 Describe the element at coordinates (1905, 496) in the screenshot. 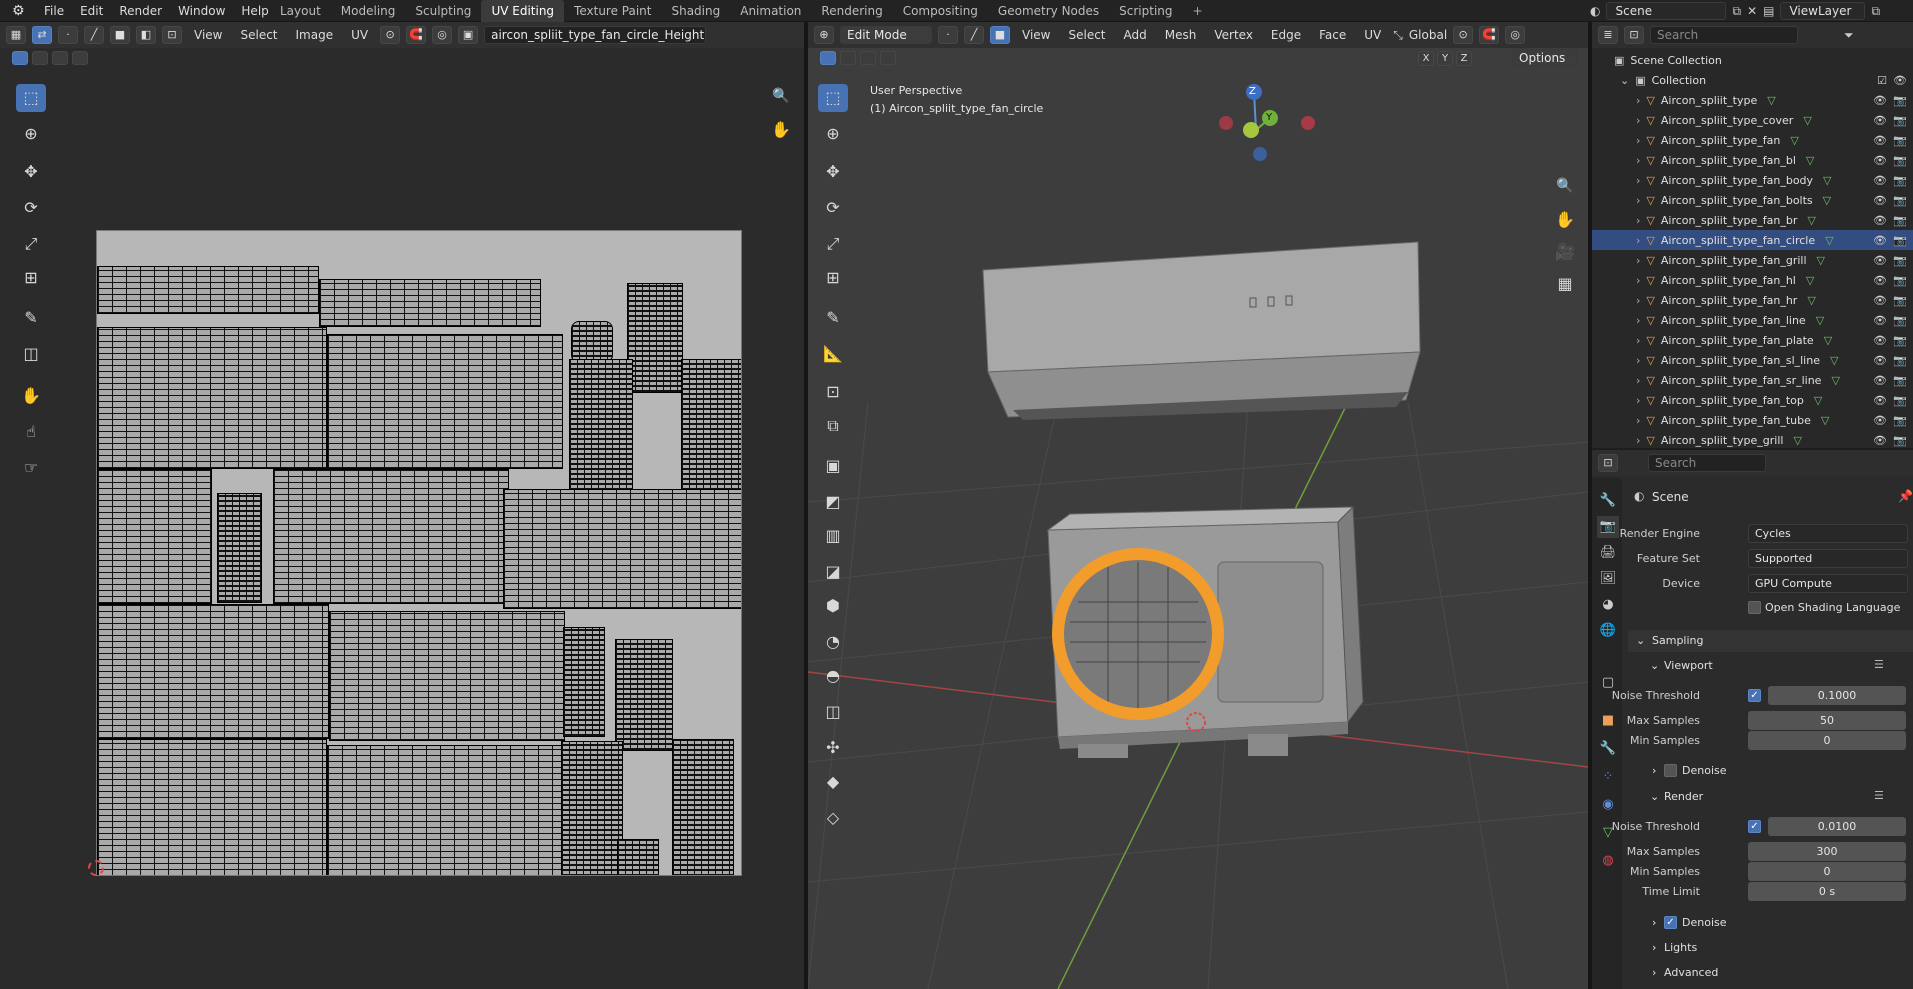

I see `pin-icon: 📌` at that location.